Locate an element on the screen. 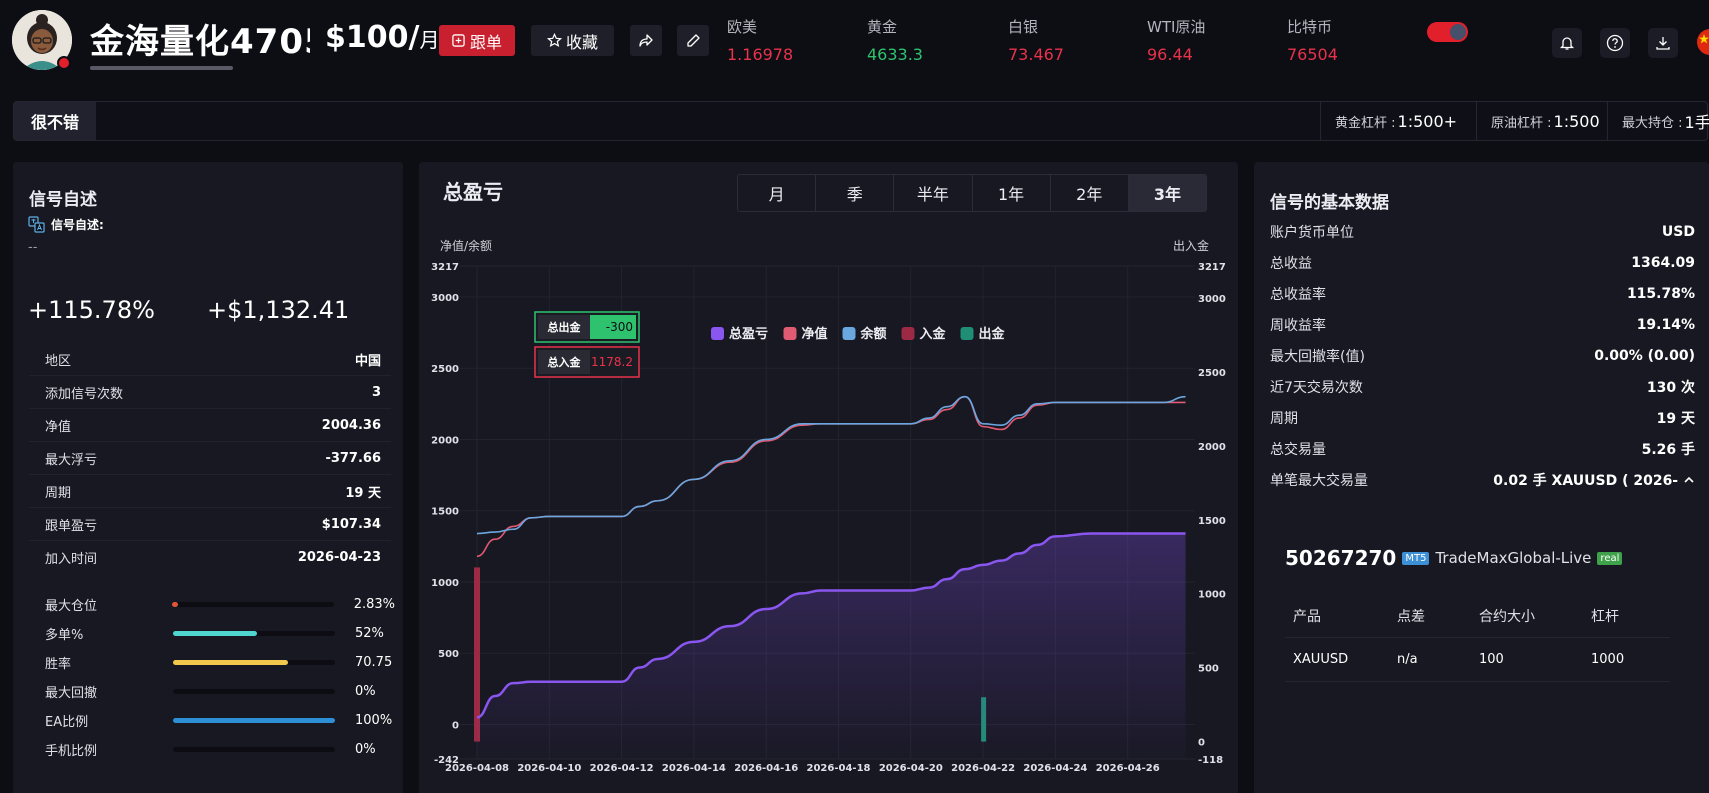 Image resolution: width=1709 pixels, height=793 pixels. legend-label: 出金 is located at coordinates (992, 334).